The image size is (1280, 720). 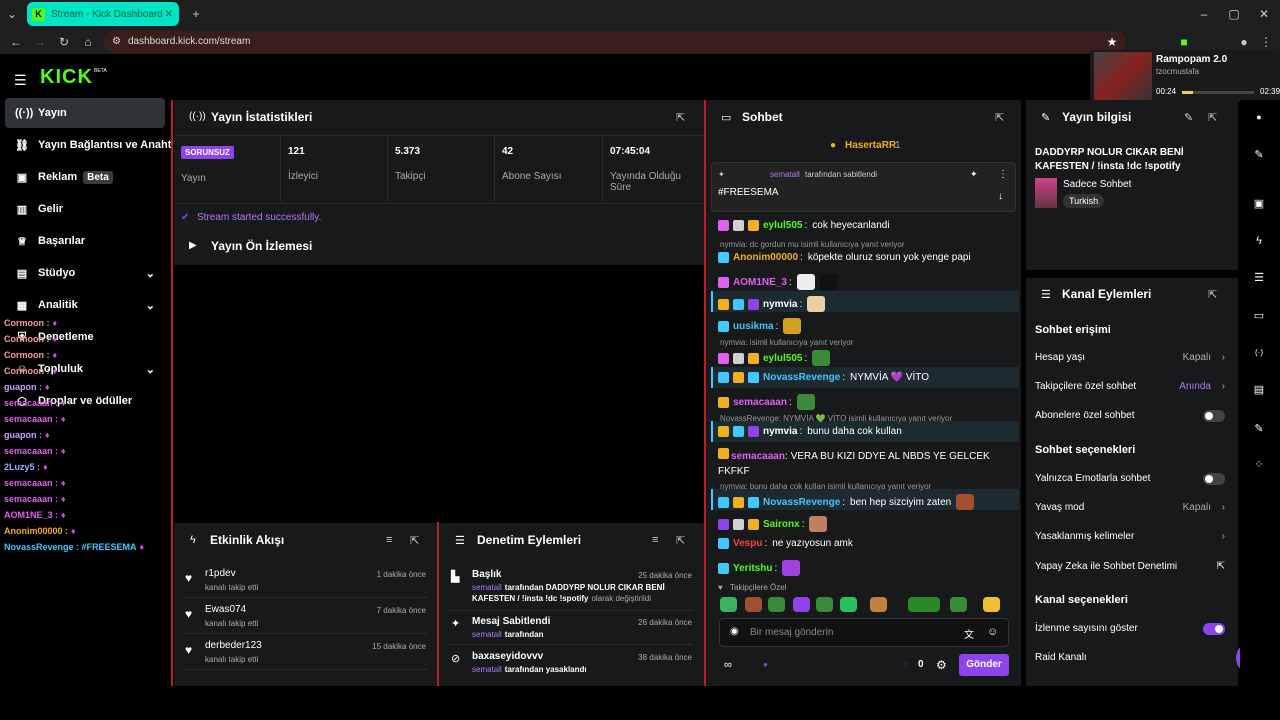 What do you see at coordinates (781, 524) in the screenshot?
I see `chat-username: Saironx` at bounding box center [781, 524].